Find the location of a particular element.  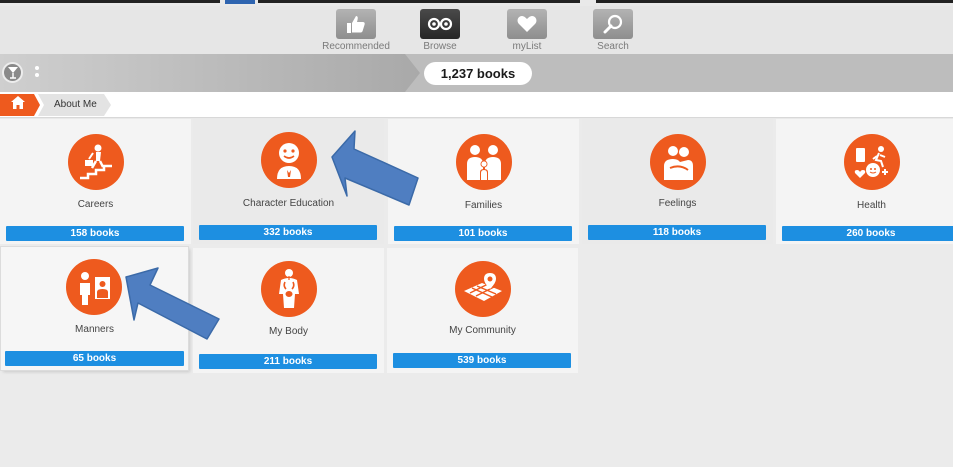

category-label: Careers is located at coordinates (95, 204).